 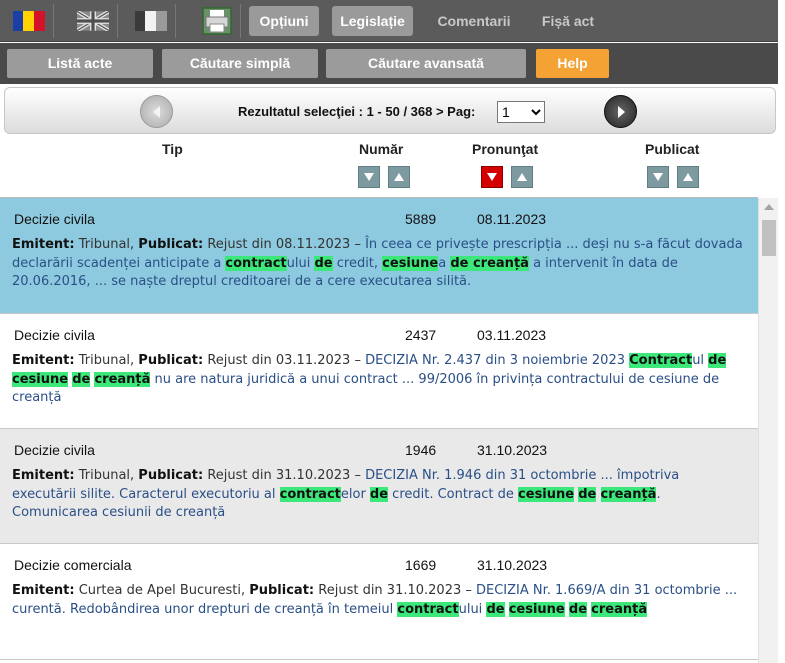 I want to click on snippet-text: credit. Contract de, so click(x=453, y=494).